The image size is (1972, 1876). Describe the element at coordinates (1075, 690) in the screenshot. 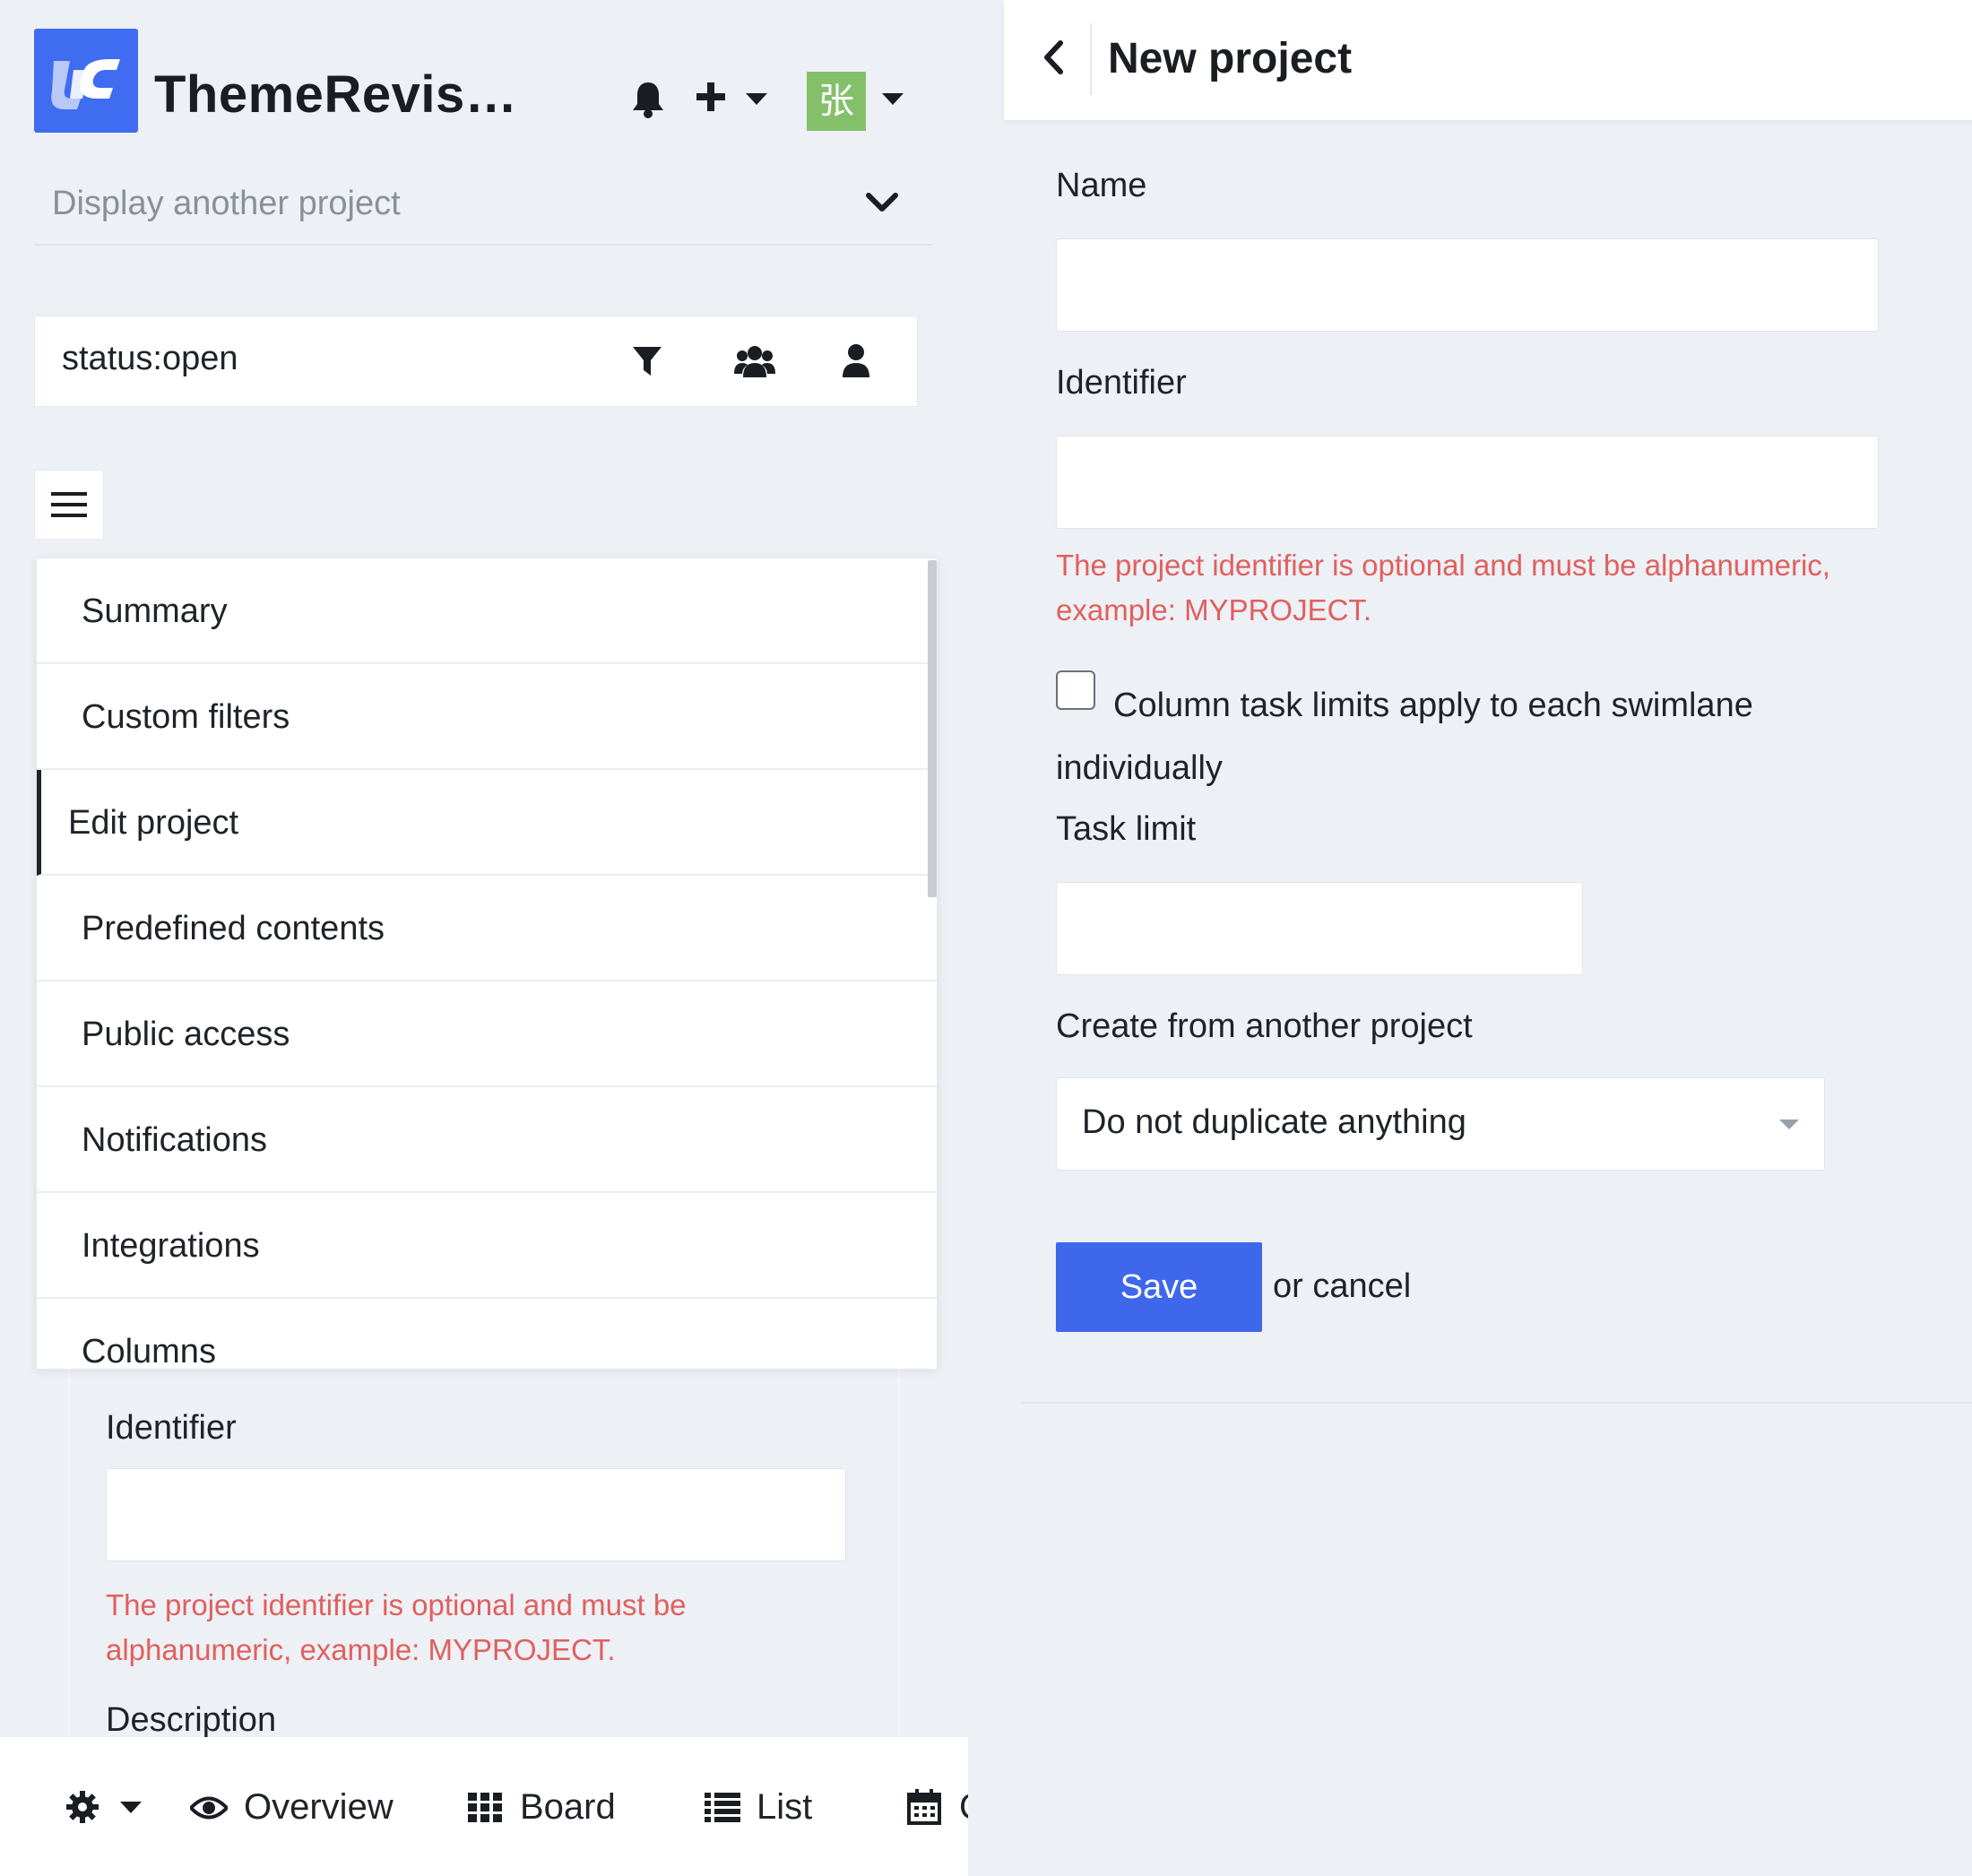

I see `swimlane-limit-checkbox` at that location.